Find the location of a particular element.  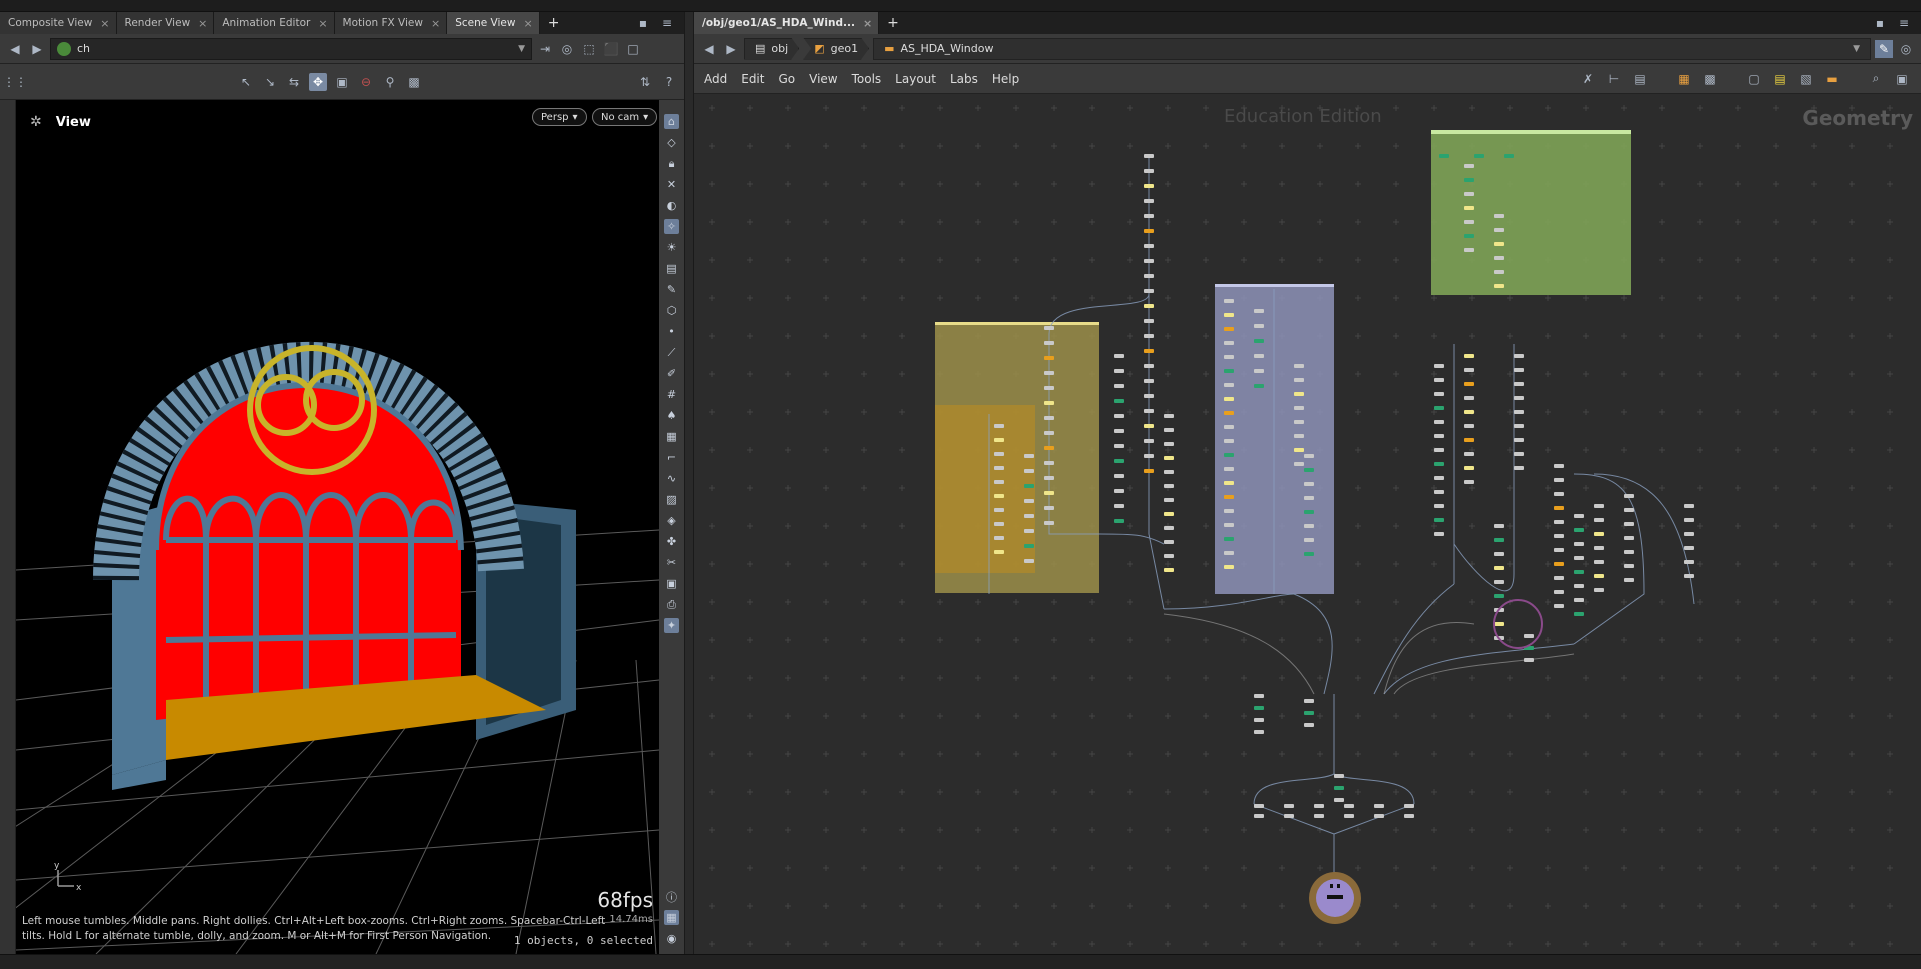

breadcrumb-geo1: ◩ geo1 is located at coordinates (836, 49).